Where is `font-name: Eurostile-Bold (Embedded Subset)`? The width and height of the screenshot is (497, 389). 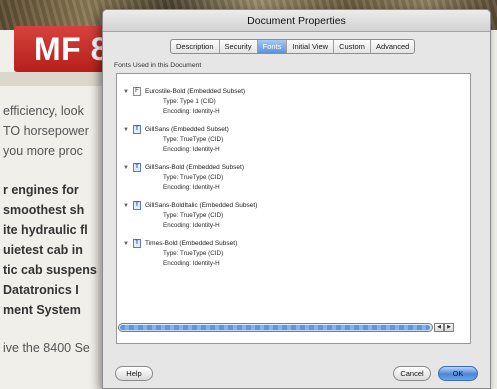 font-name: Eurostile-Bold (Embedded Subset) is located at coordinates (195, 91).